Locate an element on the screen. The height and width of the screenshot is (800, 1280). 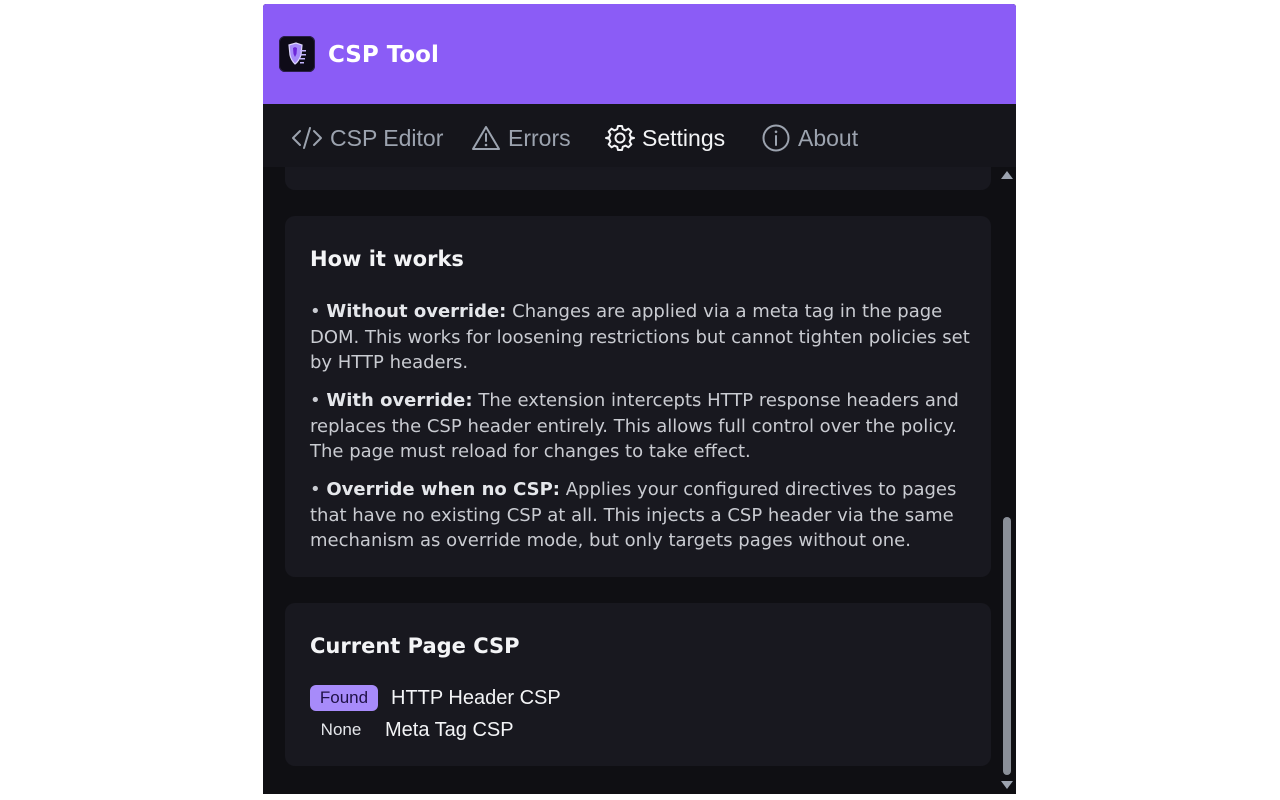
status-badge-found: Found is located at coordinates (344, 698).